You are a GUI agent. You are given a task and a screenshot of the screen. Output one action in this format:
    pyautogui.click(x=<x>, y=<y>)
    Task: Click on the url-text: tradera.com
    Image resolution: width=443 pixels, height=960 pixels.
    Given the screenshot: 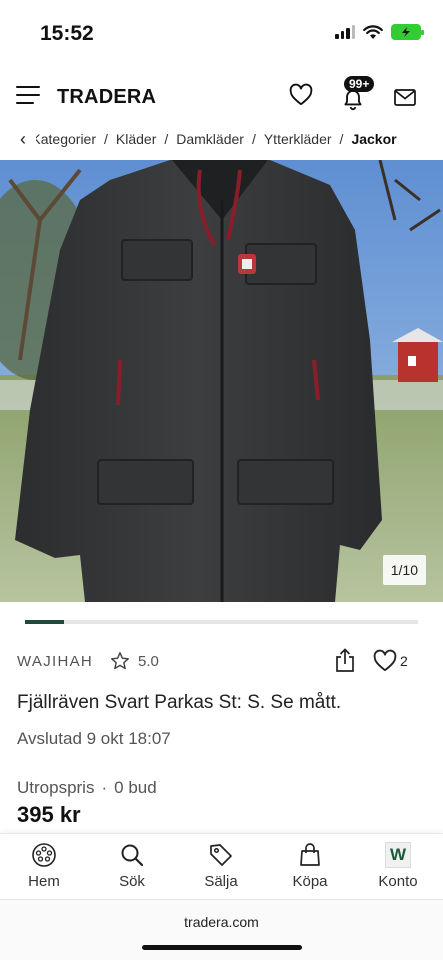 What is the action you would take?
    pyautogui.click(x=221, y=922)
    